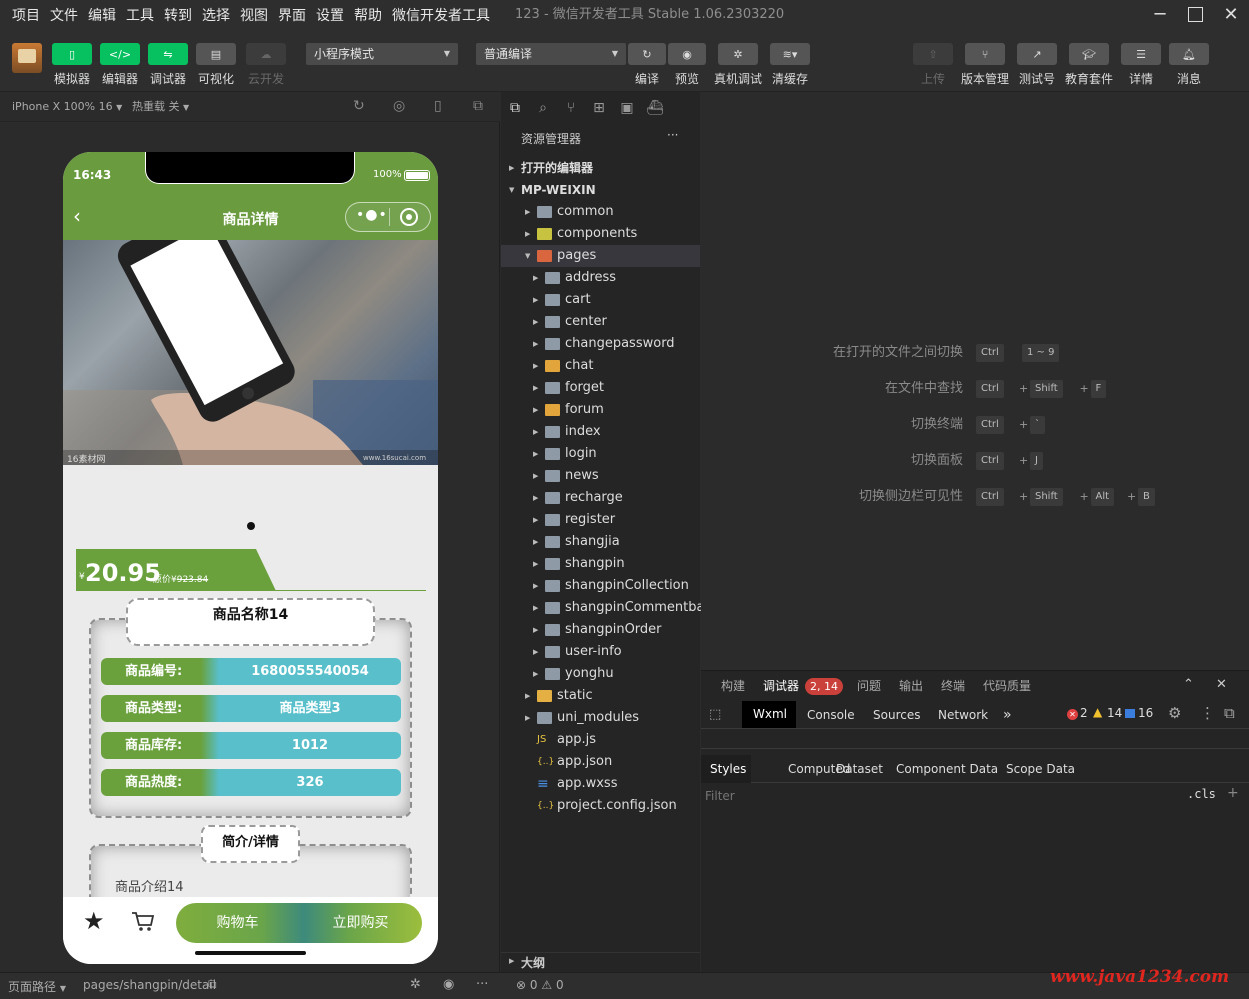 The image size is (1249, 999). I want to click on folder-item: ▶ forum, so click(600, 410).